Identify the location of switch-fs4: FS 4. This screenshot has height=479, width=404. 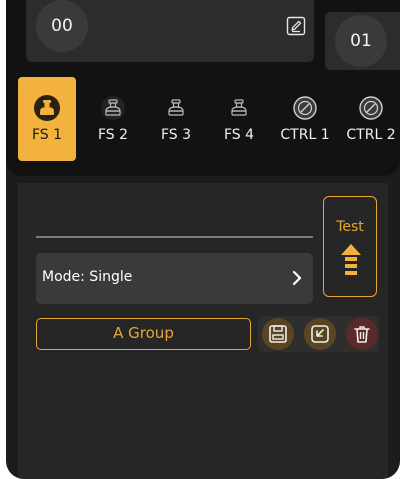
(239, 119).